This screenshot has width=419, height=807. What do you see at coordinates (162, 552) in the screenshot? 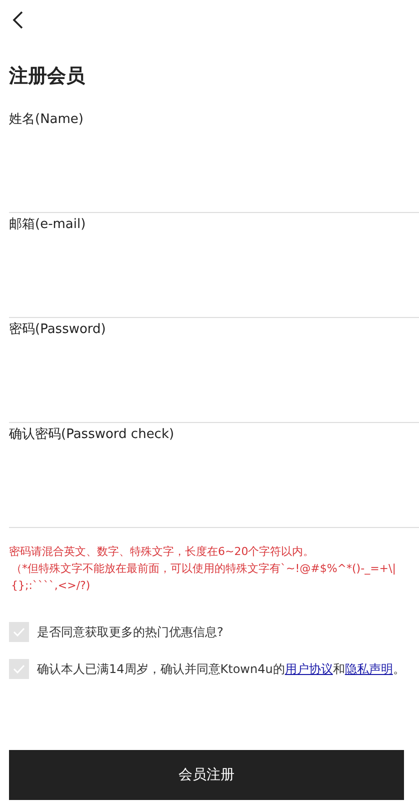
I see `password-hint: 密码请混合英文、数字、特殊文字，长度在6~20个字符以内。` at bounding box center [162, 552].